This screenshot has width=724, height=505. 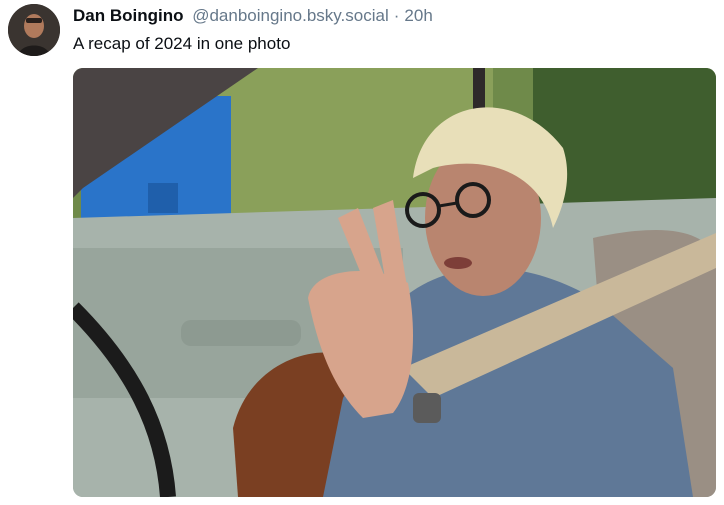 I want to click on avatar-image, so click(x=34, y=30).